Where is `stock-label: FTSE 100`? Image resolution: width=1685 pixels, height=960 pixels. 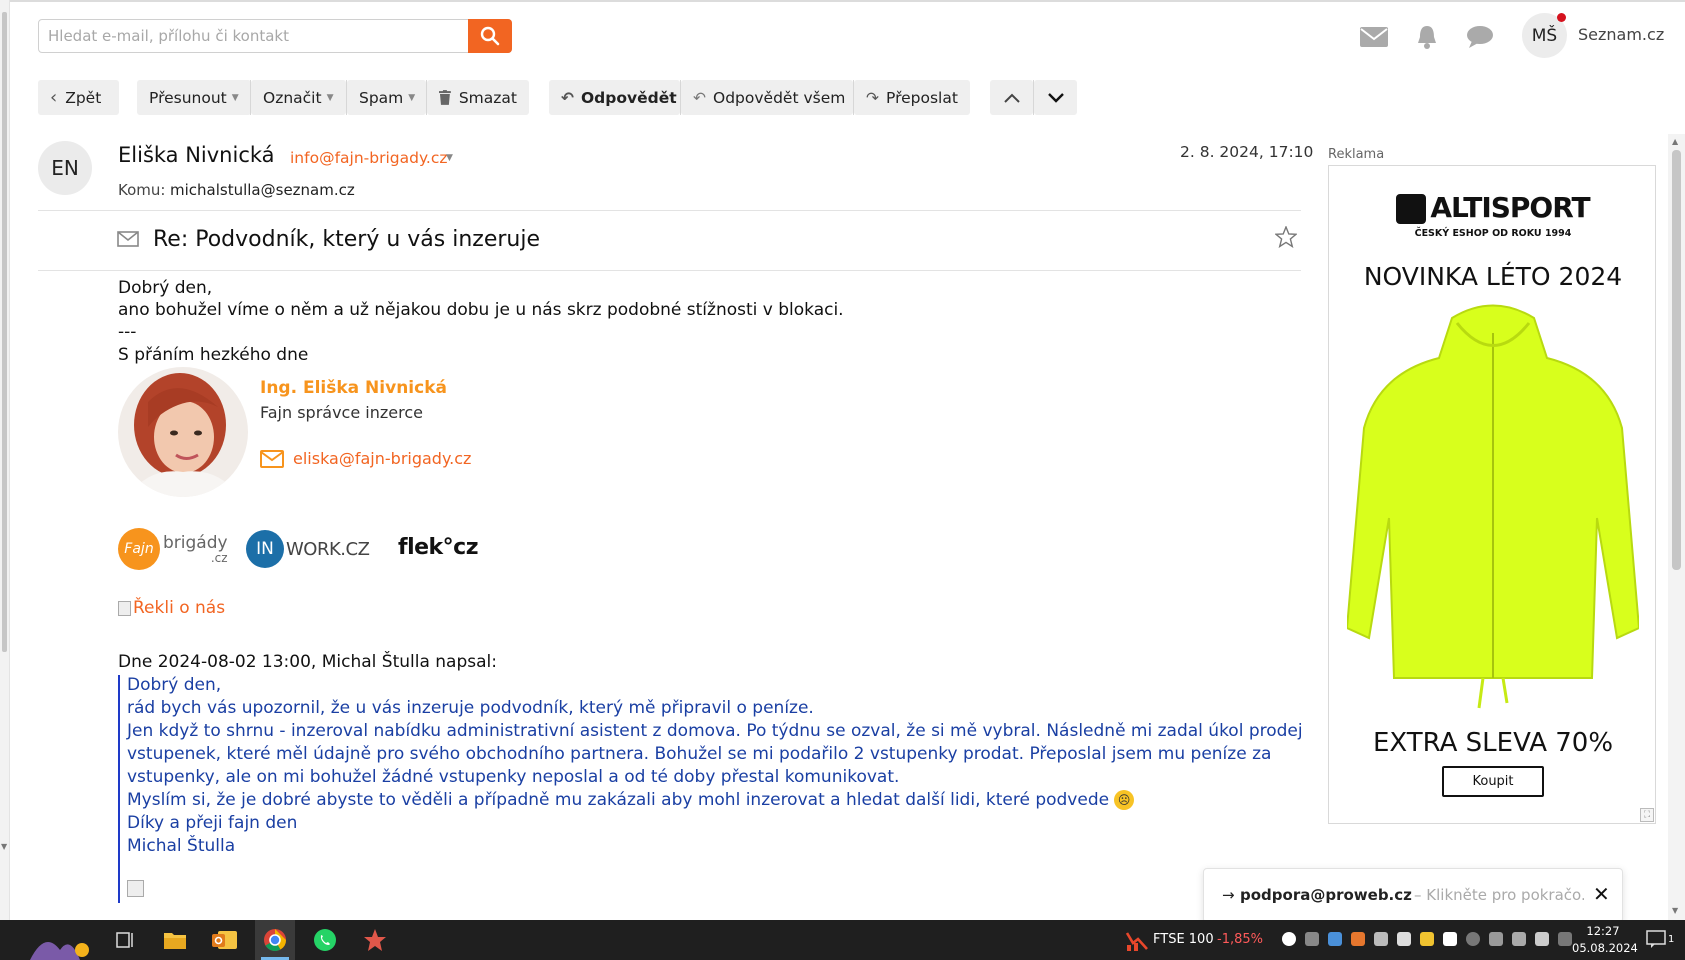 stock-label: FTSE 100 is located at coordinates (1183, 939).